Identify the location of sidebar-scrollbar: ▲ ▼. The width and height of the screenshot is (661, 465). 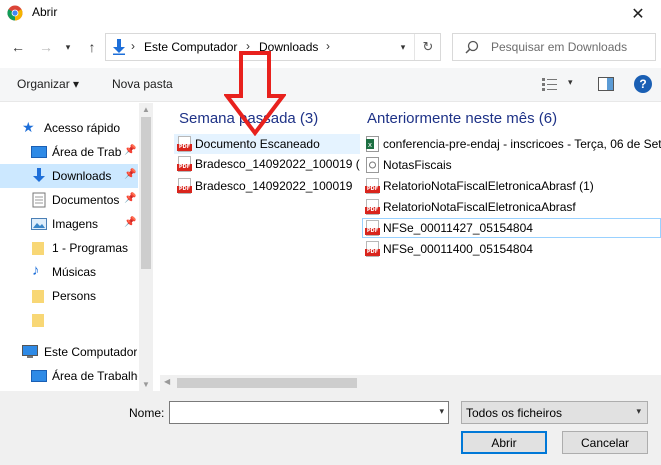
(146, 247).